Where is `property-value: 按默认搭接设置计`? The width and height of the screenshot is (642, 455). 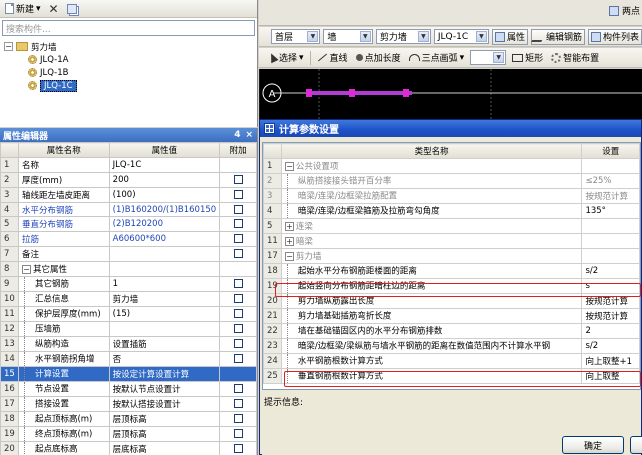
property-value: 按默认搭接设置计 is located at coordinates (164, 404).